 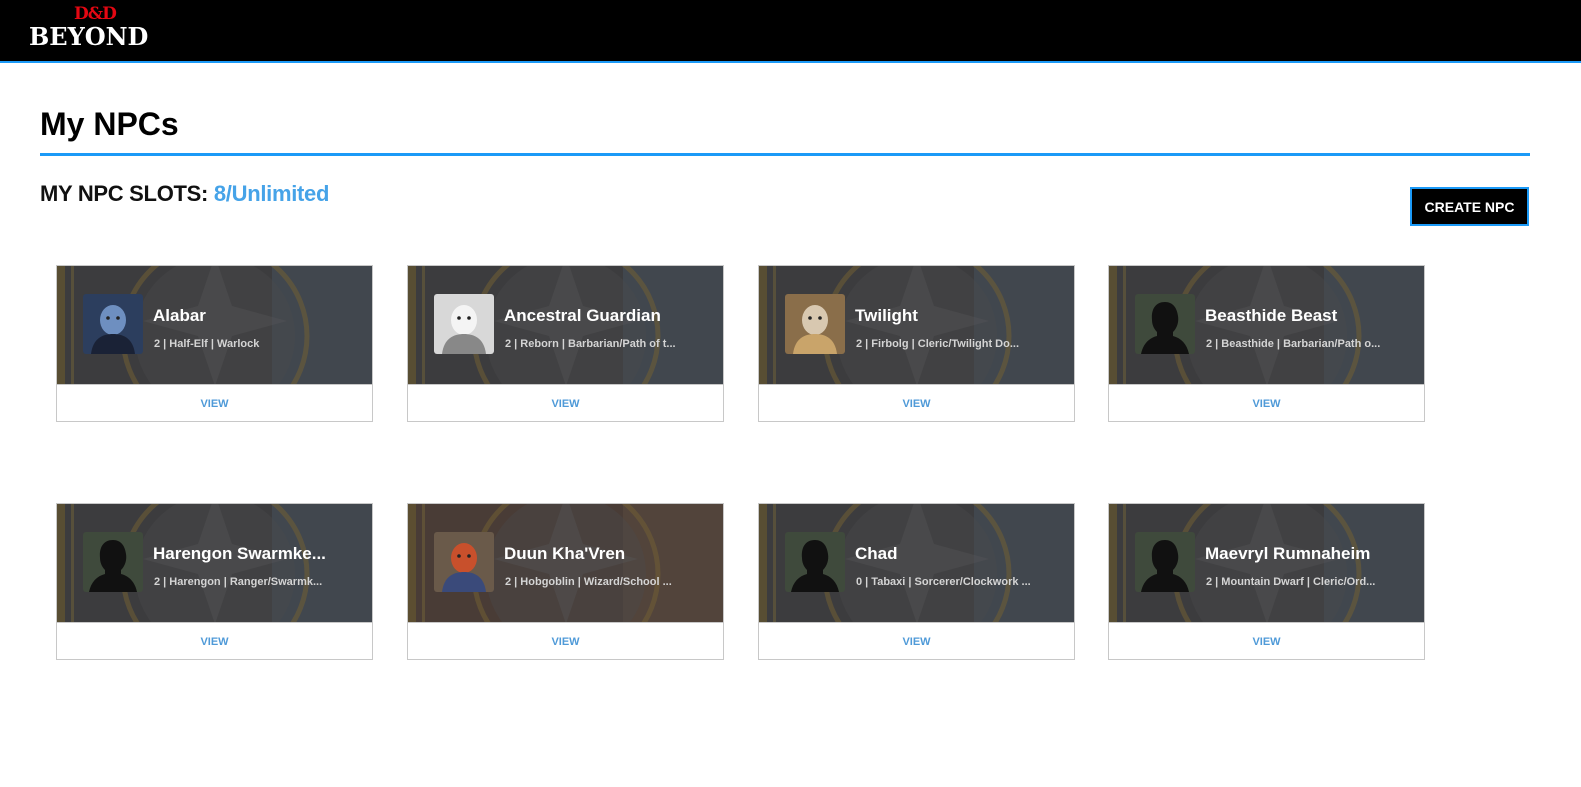 What do you see at coordinates (960, 554) in the screenshot?
I see `npc-name: Chad` at bounding box center [960, 554].